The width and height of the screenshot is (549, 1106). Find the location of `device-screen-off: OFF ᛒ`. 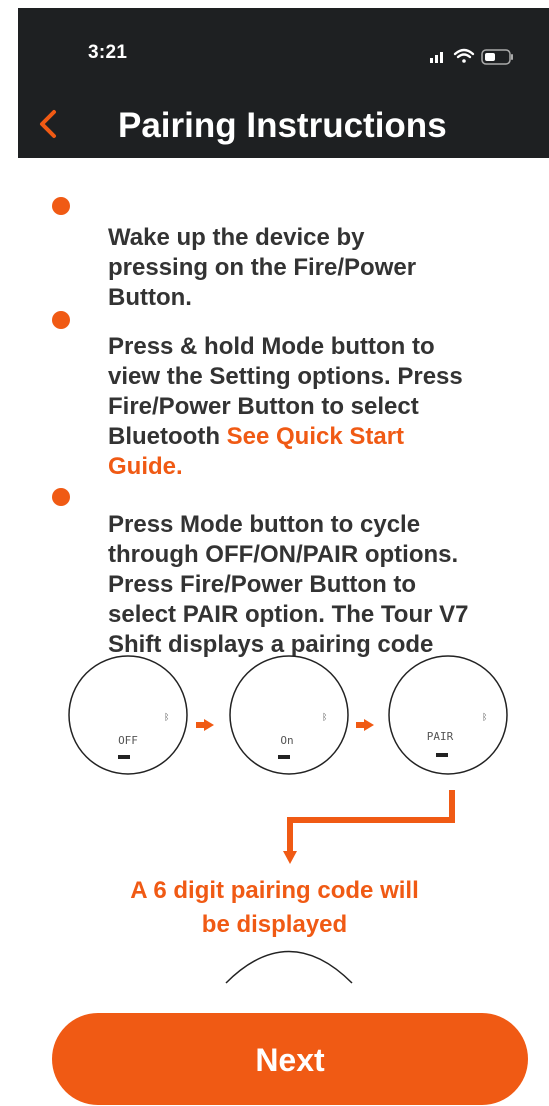

device-screen-off: OFF ᛒ is located at coordinates (128, 715).